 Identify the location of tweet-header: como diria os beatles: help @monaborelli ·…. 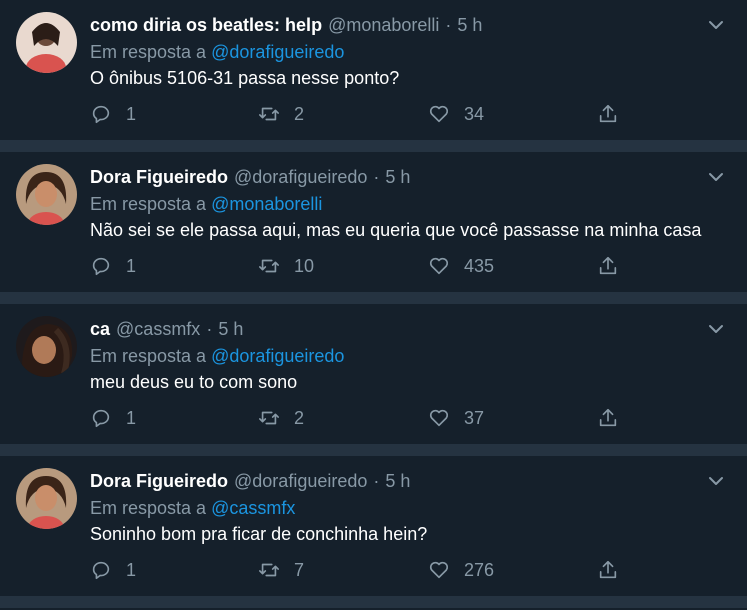
(286, 25).